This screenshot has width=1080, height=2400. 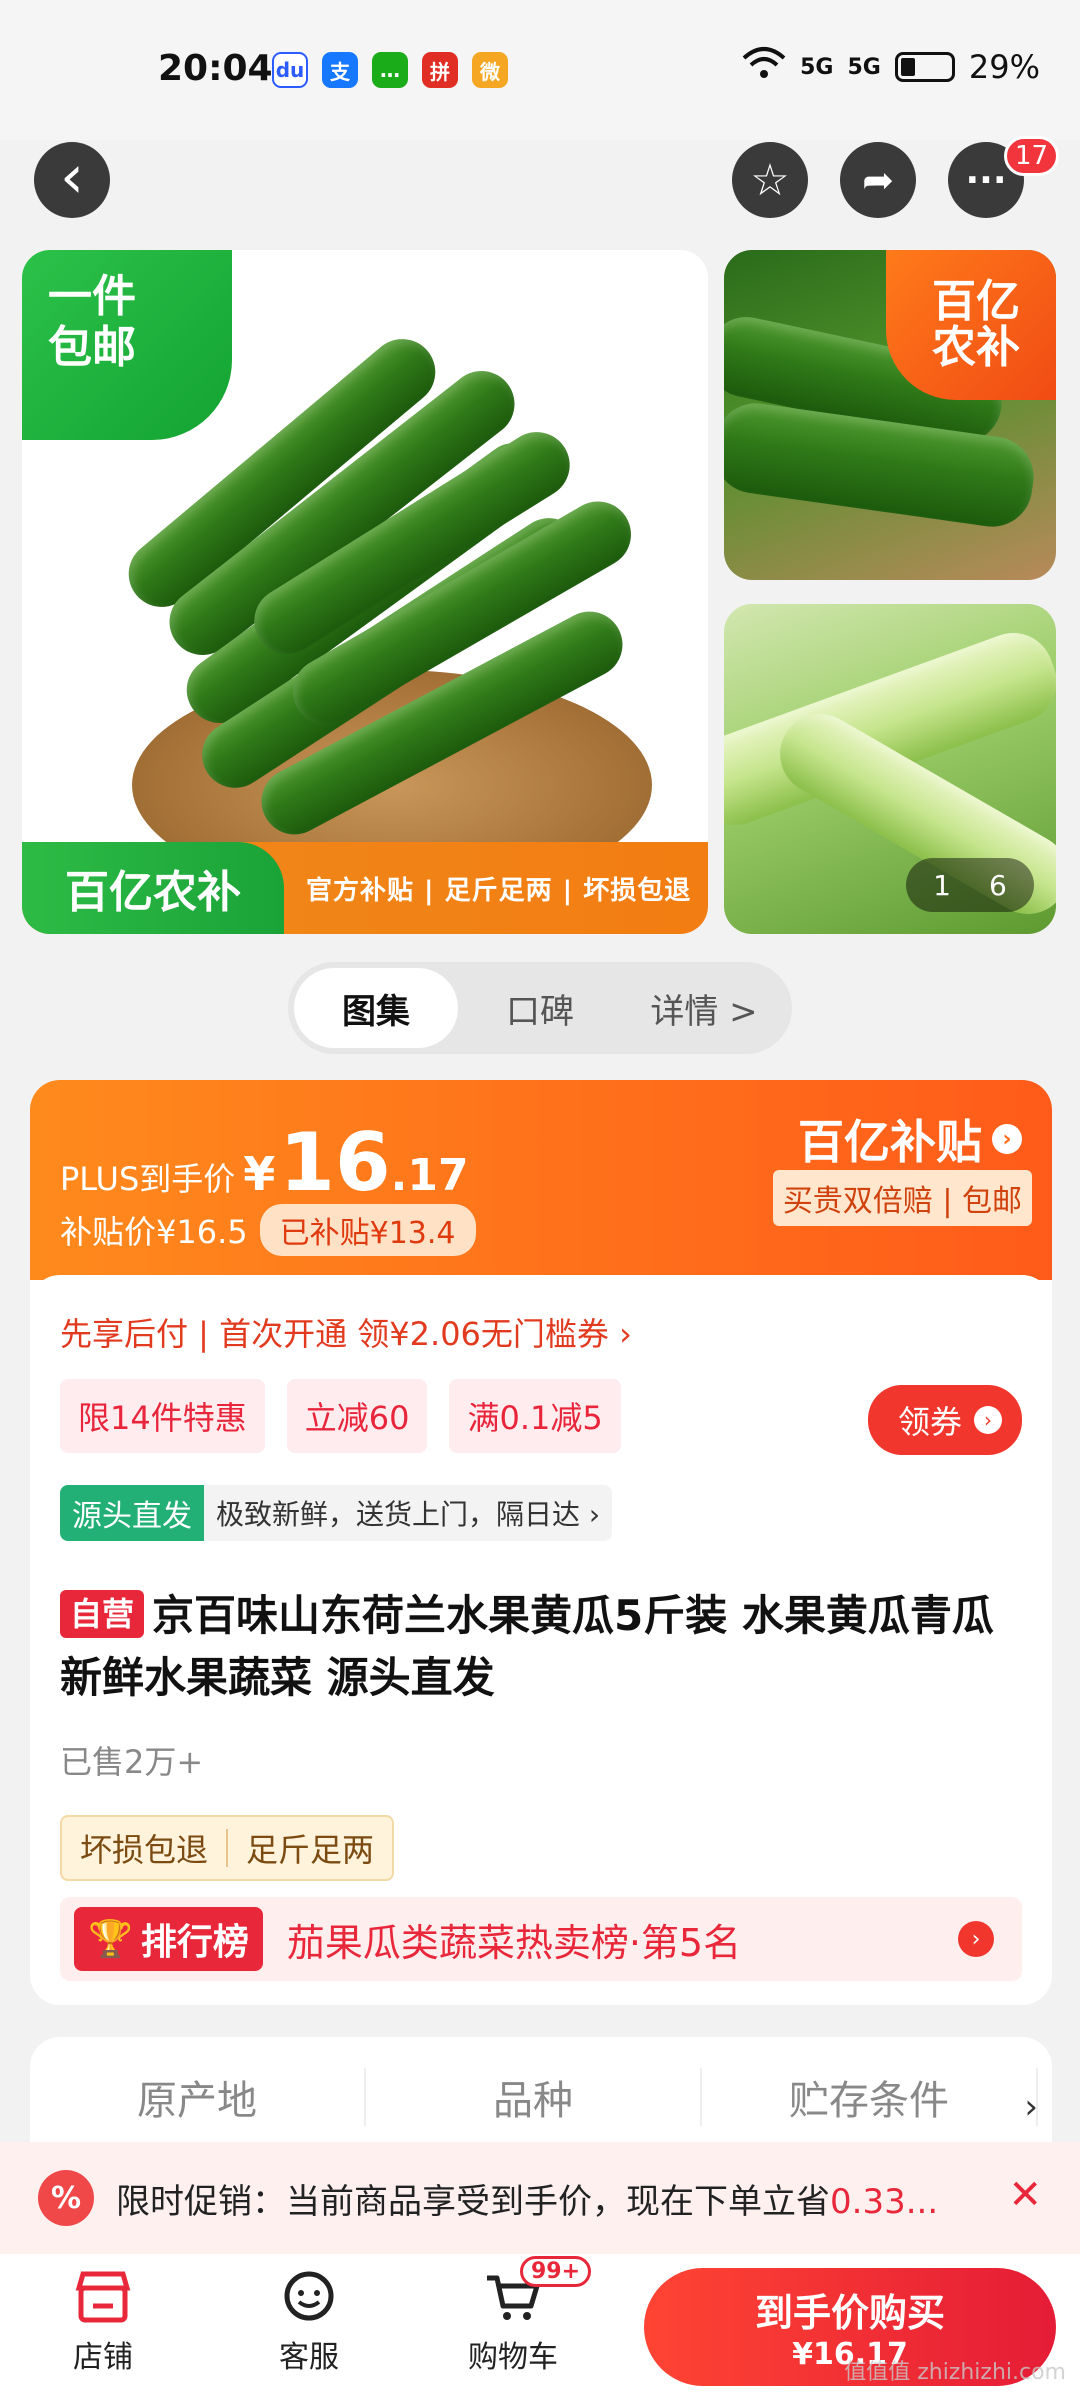 I want to click on close-icon: ✕, so click(x=1025, y=2195).